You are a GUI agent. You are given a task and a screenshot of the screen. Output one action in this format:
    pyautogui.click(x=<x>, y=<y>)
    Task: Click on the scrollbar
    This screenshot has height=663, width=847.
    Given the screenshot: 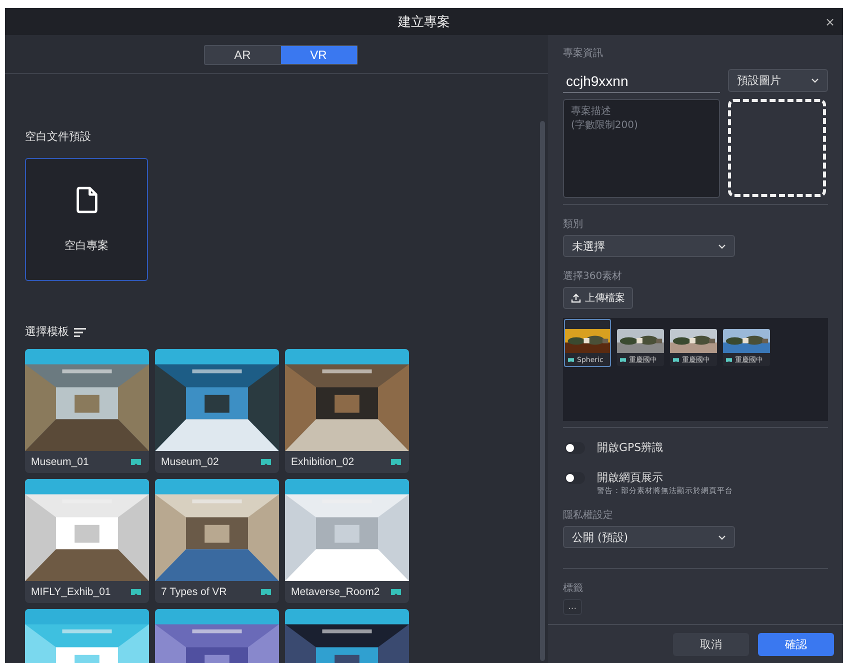 What is the action you would take?
    pyautogui.click(x=542, y=391)
    